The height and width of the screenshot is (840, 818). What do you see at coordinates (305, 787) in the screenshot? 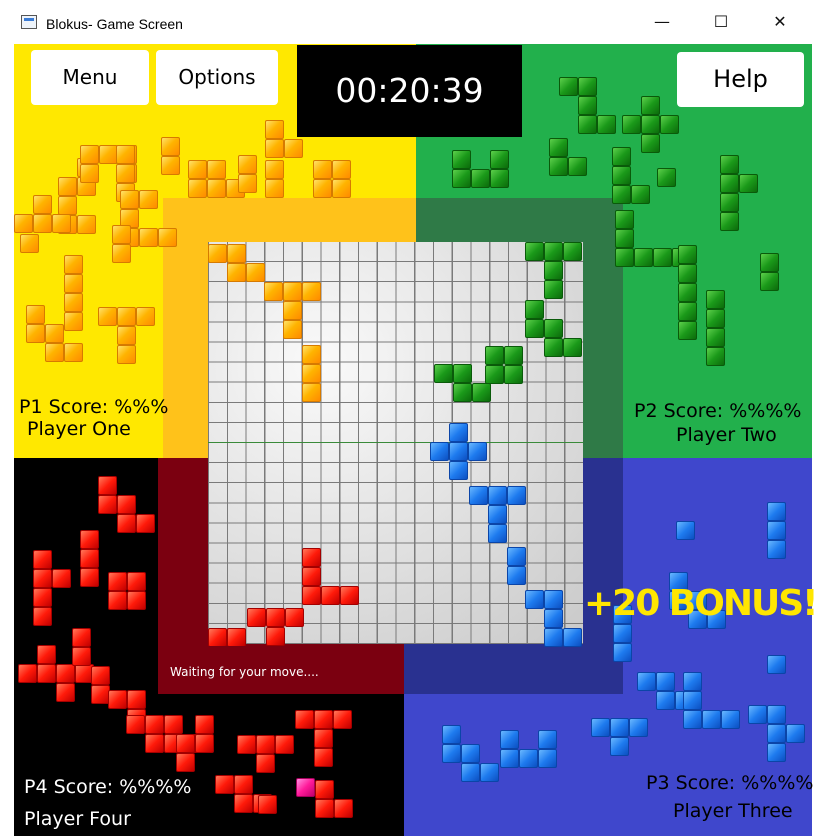
I see `pink-piece-tile` at bounding box center [305, 787].